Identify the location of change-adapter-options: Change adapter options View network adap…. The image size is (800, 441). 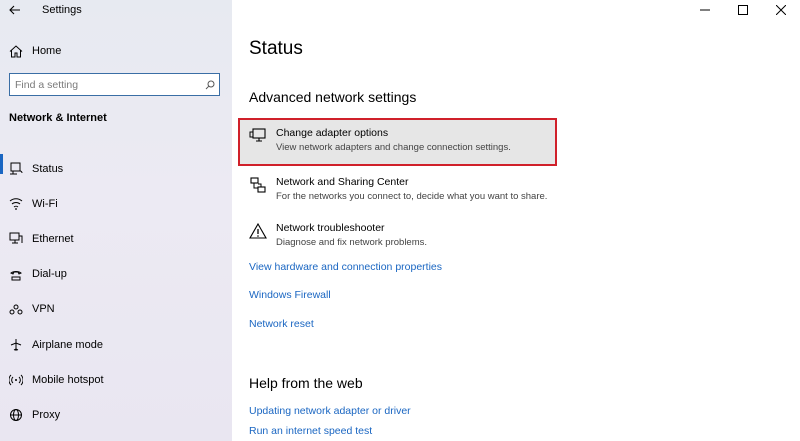
(397, 142).